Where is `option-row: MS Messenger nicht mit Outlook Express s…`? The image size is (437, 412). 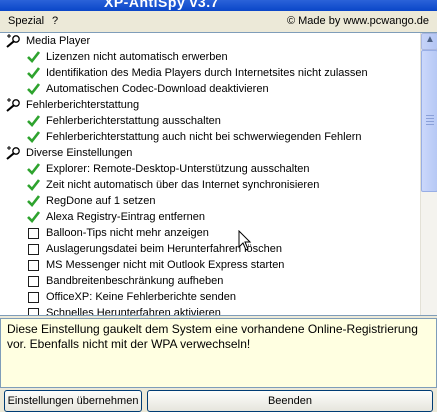
option-row: MS Messenger nicht mit Outlook Express s… is located at coordinates (207, 265).